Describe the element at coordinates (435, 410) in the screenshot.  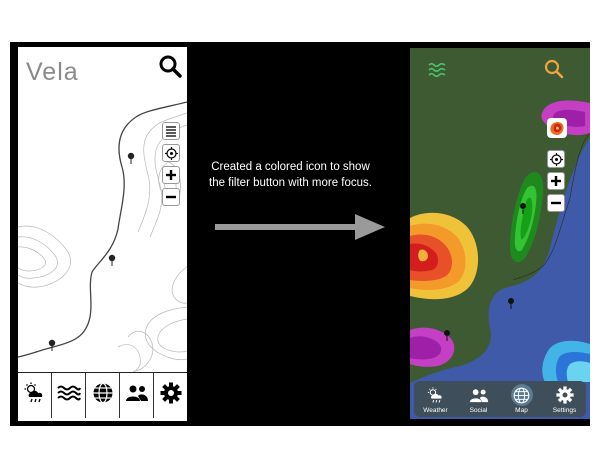
I see `tab-label: Weather` at that location.